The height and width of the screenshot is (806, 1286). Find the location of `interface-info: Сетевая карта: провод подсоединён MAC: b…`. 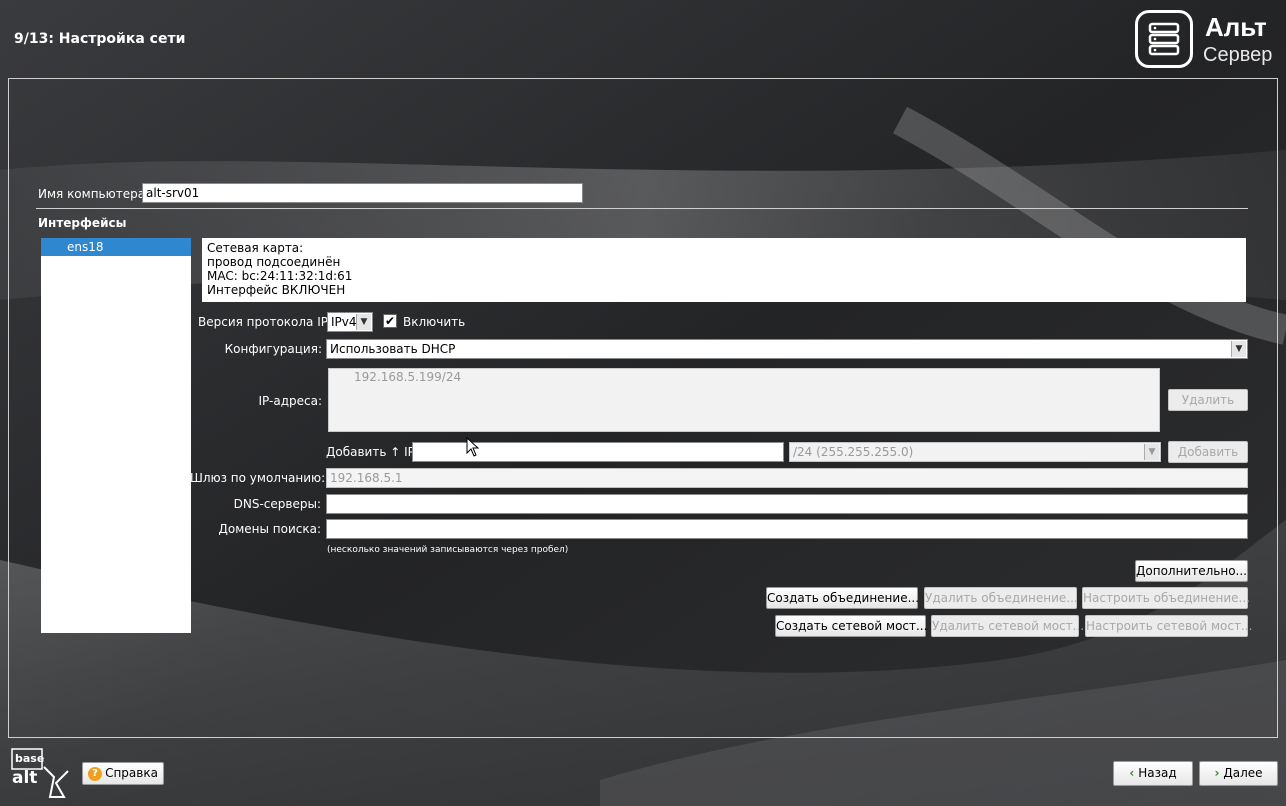

interface-info: Сетевая карта: провод подсоединён MAC: b… is located at coordinates (724, 270).